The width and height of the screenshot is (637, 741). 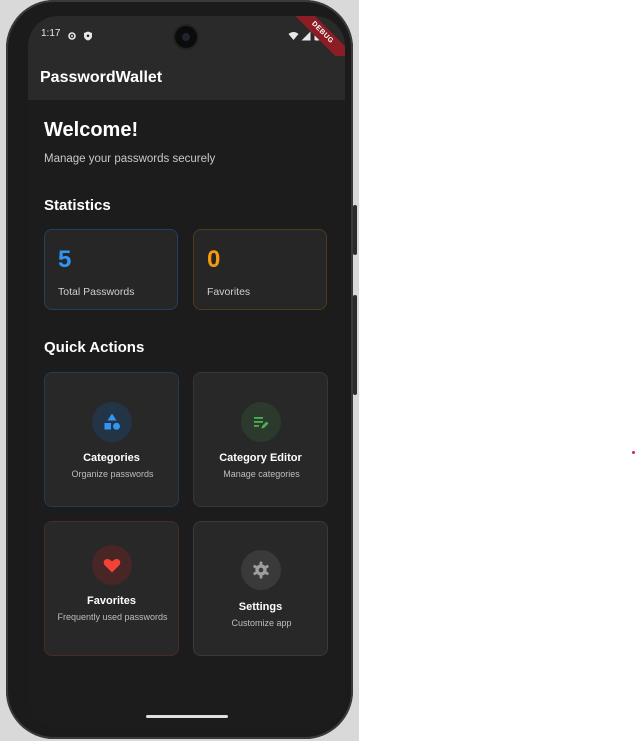 What do you see at coordinates (261, 623) in the screenshot?
I see `settings-subtitle: Customize app` at bounding box center [261, 623].